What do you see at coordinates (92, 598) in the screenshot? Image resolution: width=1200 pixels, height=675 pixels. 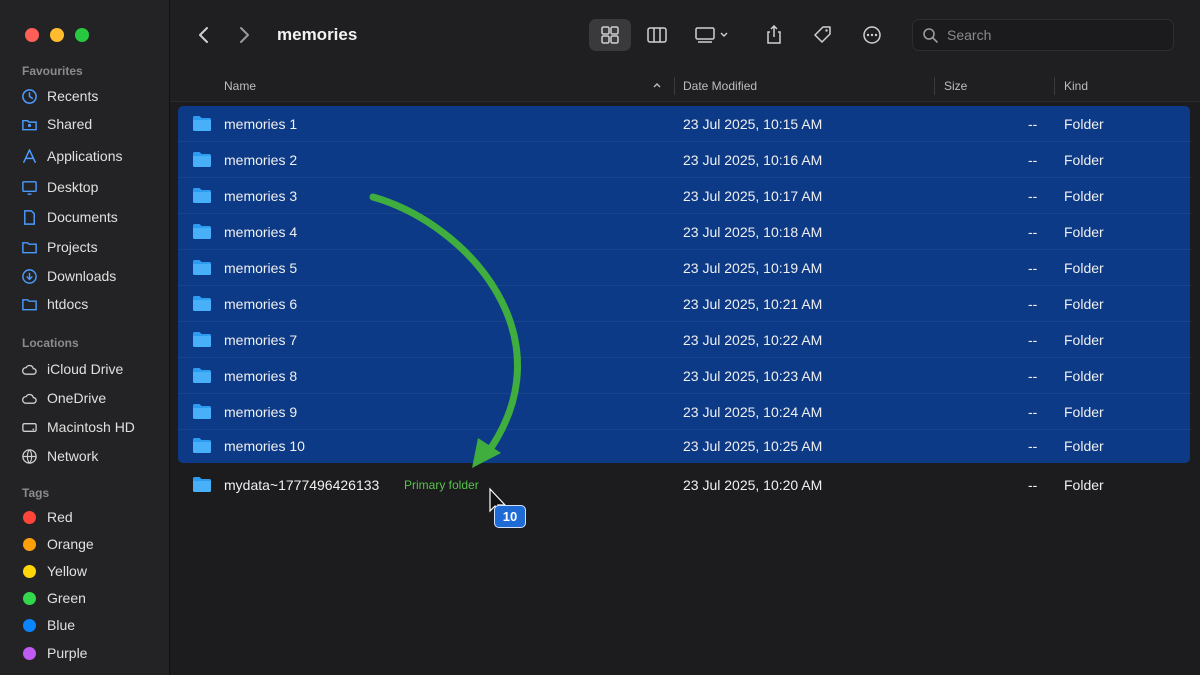 I see `tag-green: Green` at bounding box center [92, 598].